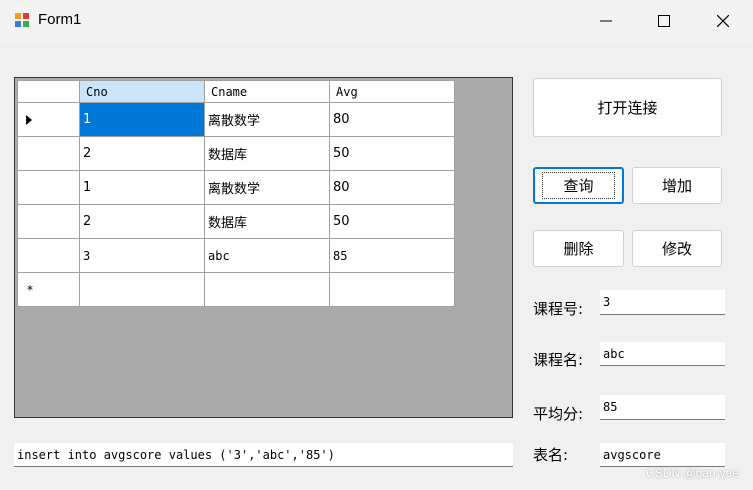 This screenshot has width=753, height=490. What do you see at coordinates (662, 407) in the screenshot?
I see `avg-score-field` at bounding box center [662, 407].